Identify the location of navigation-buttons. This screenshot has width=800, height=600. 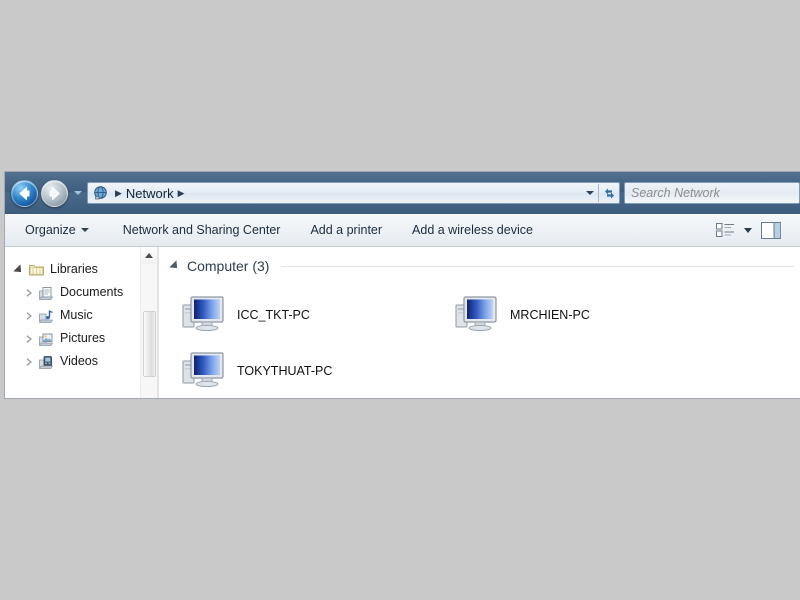
(48, 193).